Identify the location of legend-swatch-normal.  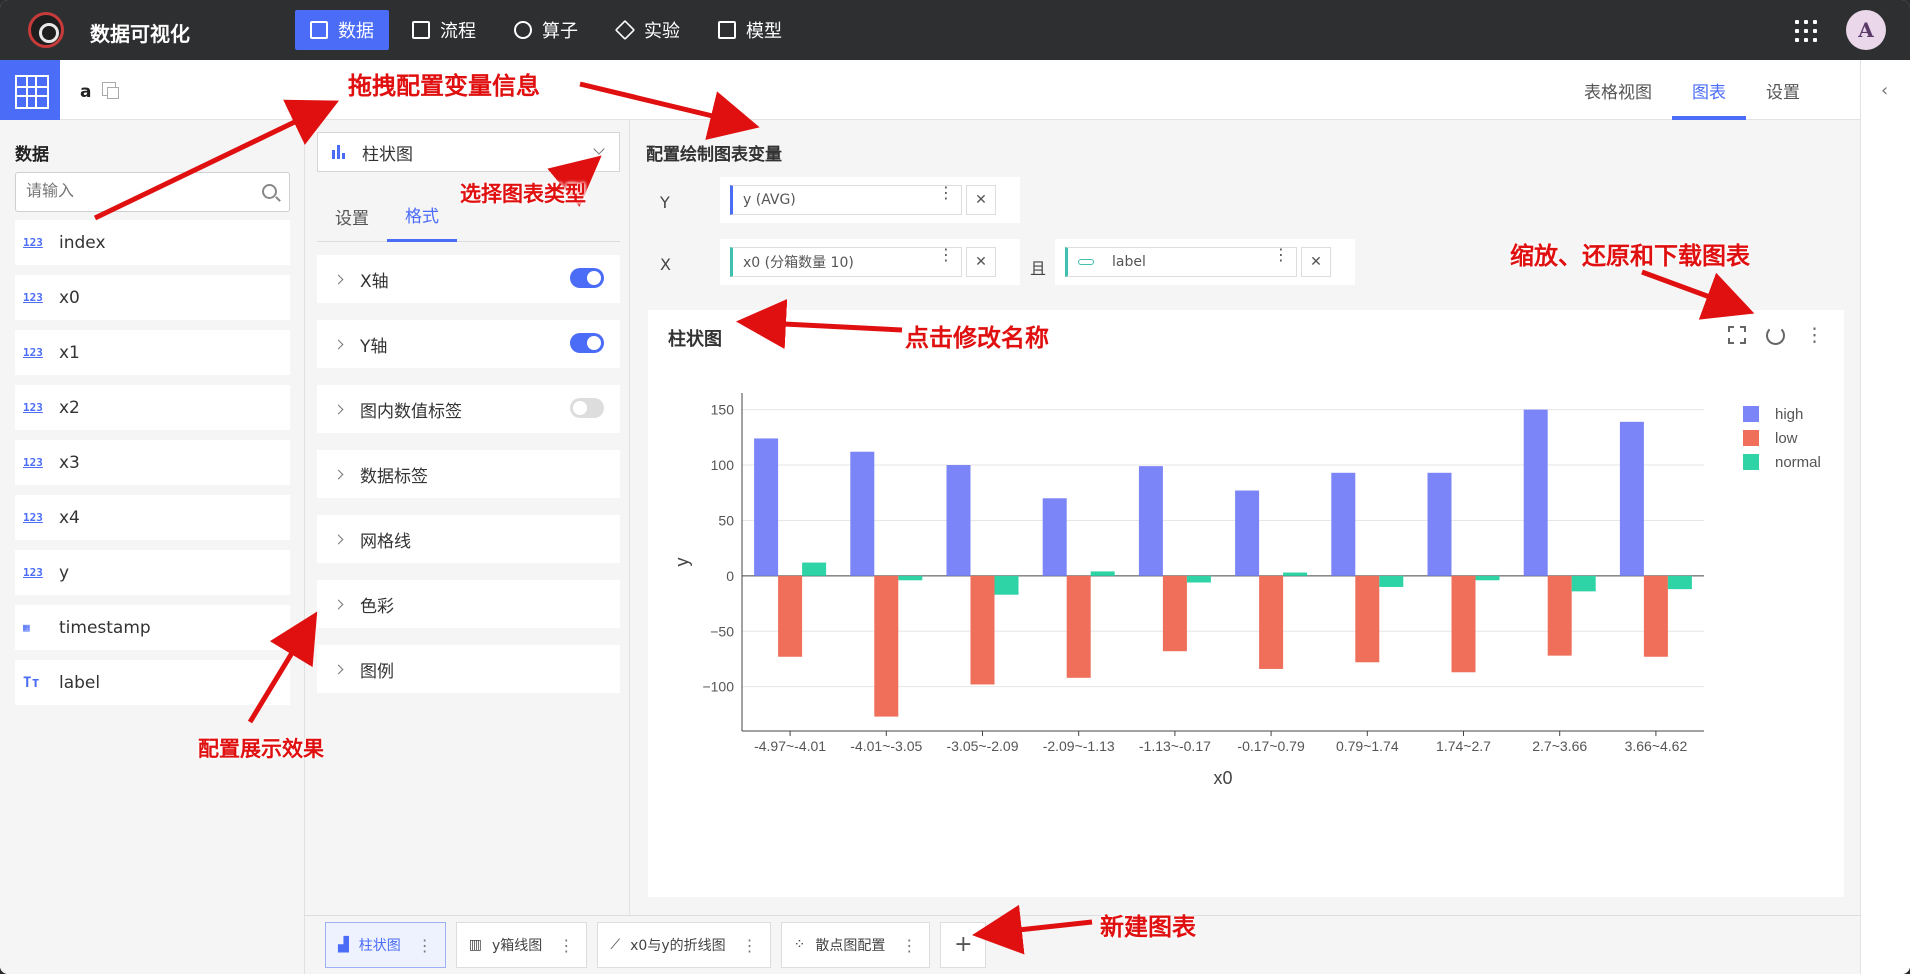
(1751, 462).